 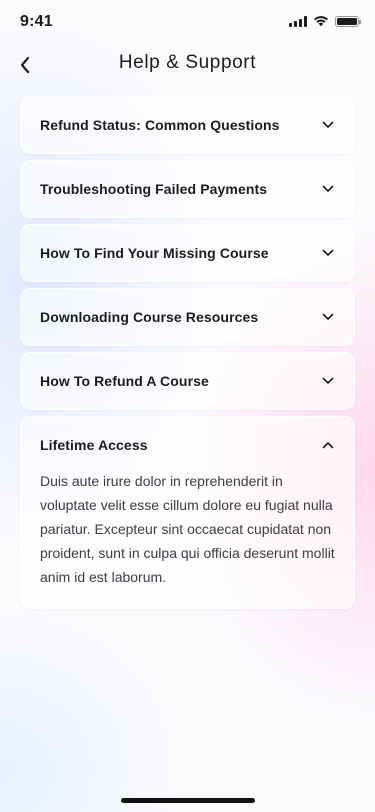 I want to click on faq-item-downloading-resources: Downloading Course Resources, so click(x=187, y=317).